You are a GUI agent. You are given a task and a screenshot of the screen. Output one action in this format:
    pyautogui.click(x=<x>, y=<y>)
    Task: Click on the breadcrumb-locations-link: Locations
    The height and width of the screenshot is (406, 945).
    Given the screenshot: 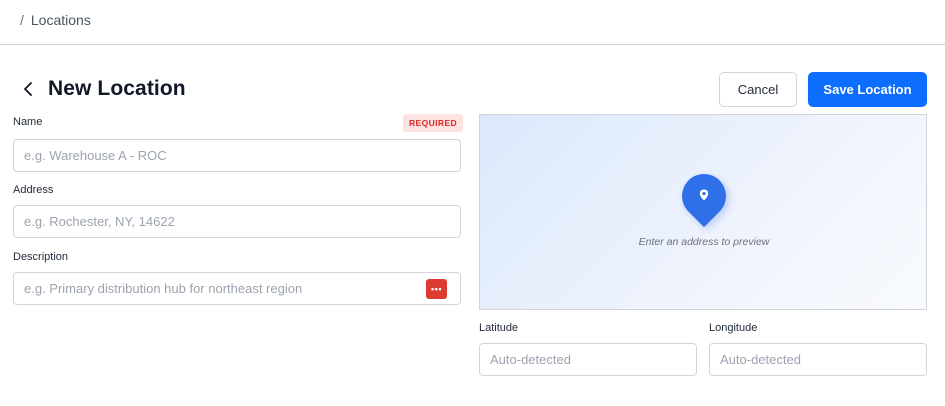 What is the action you would take?
    pyautogui.click(x=61, y=20)
    